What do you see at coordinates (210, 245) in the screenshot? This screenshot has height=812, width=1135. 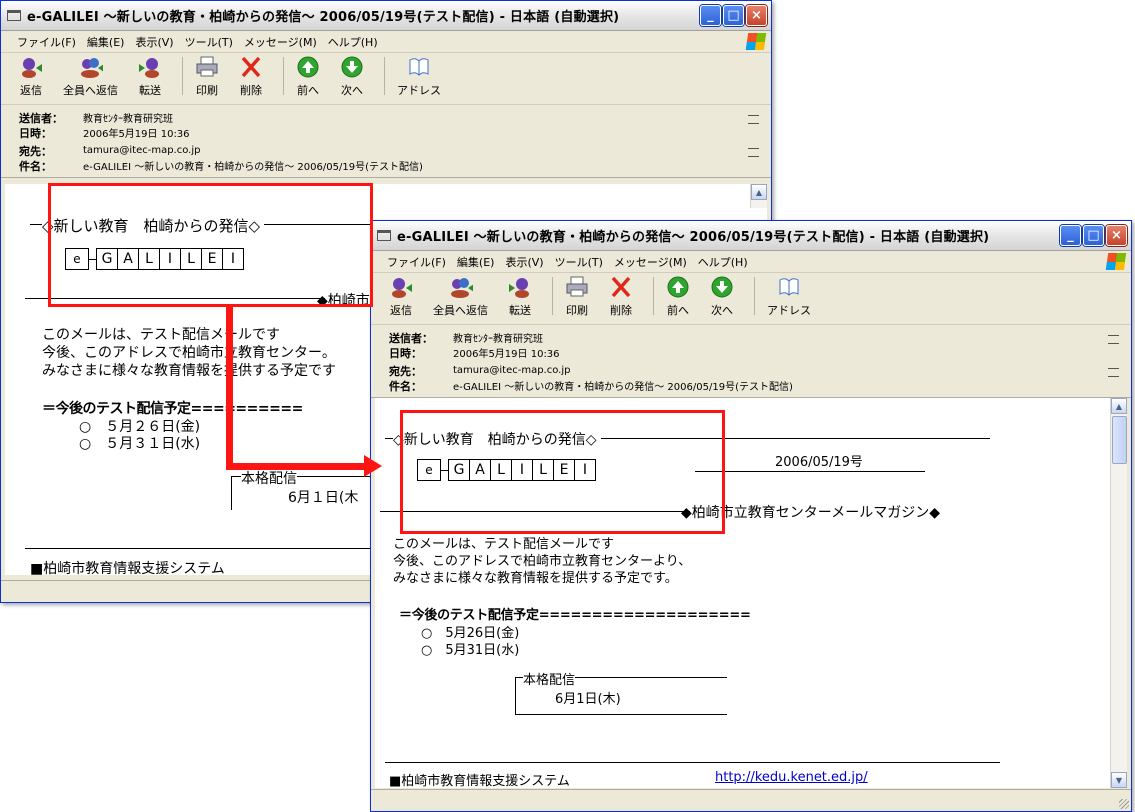 I see `highlight-box-before` at bounding box center [210, 245].